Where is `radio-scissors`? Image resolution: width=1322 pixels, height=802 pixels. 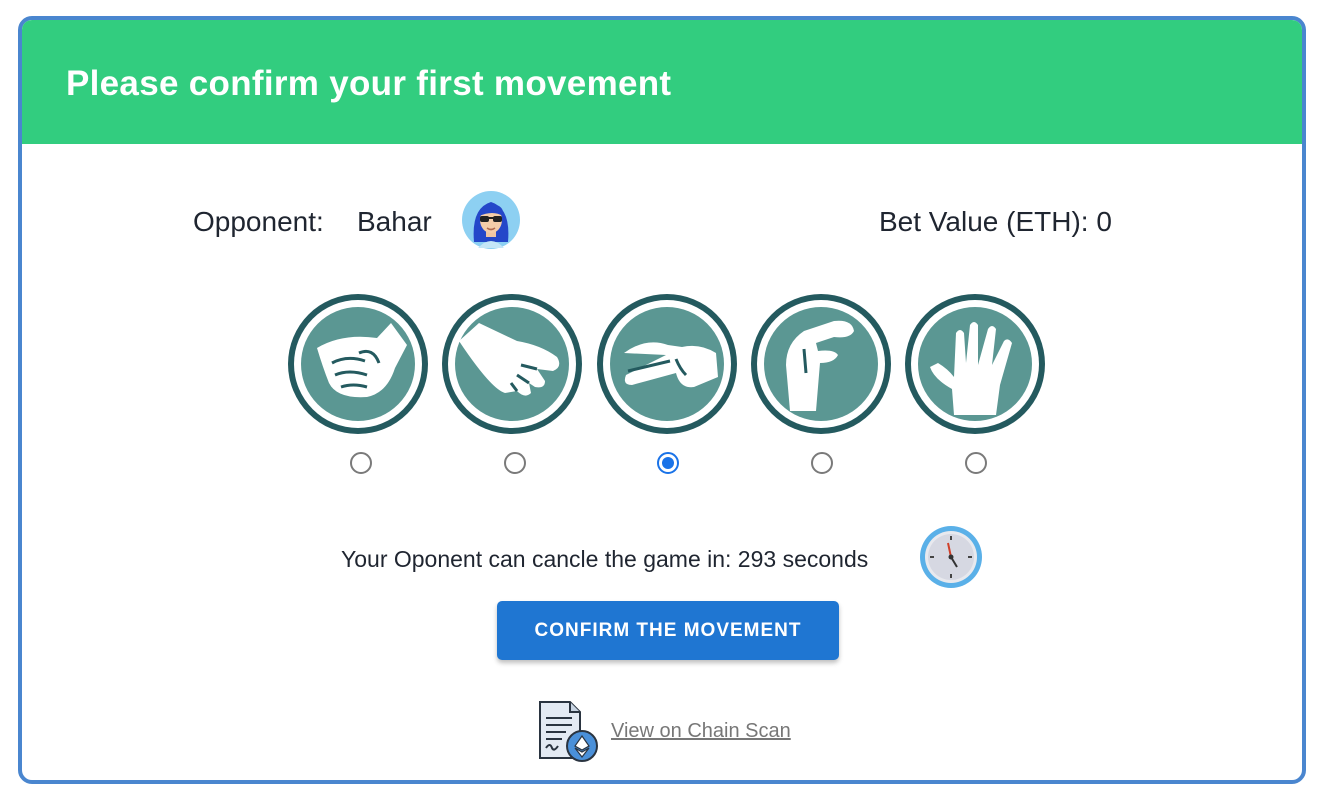
radio-scissors is located at coordinates (668, 463).